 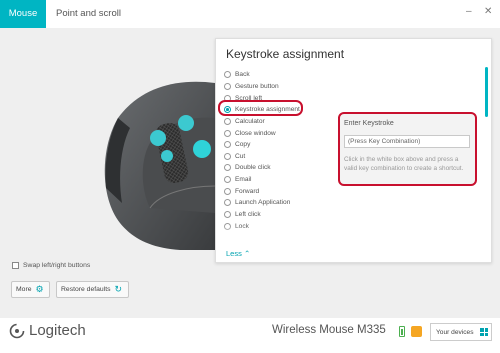 I want to click on option-copy: Copy, so click(x=279, y=145).